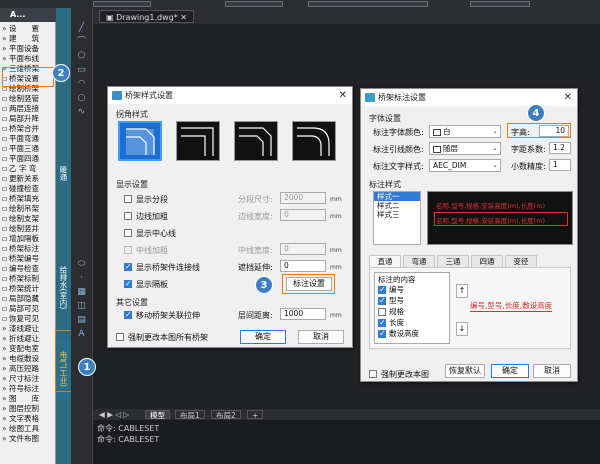 This screenshot has width=600, height=464. Describe the element at coordinates (28, 238) in the screenshot. I see `tree-item: ▫ 增加隔板` at that location.